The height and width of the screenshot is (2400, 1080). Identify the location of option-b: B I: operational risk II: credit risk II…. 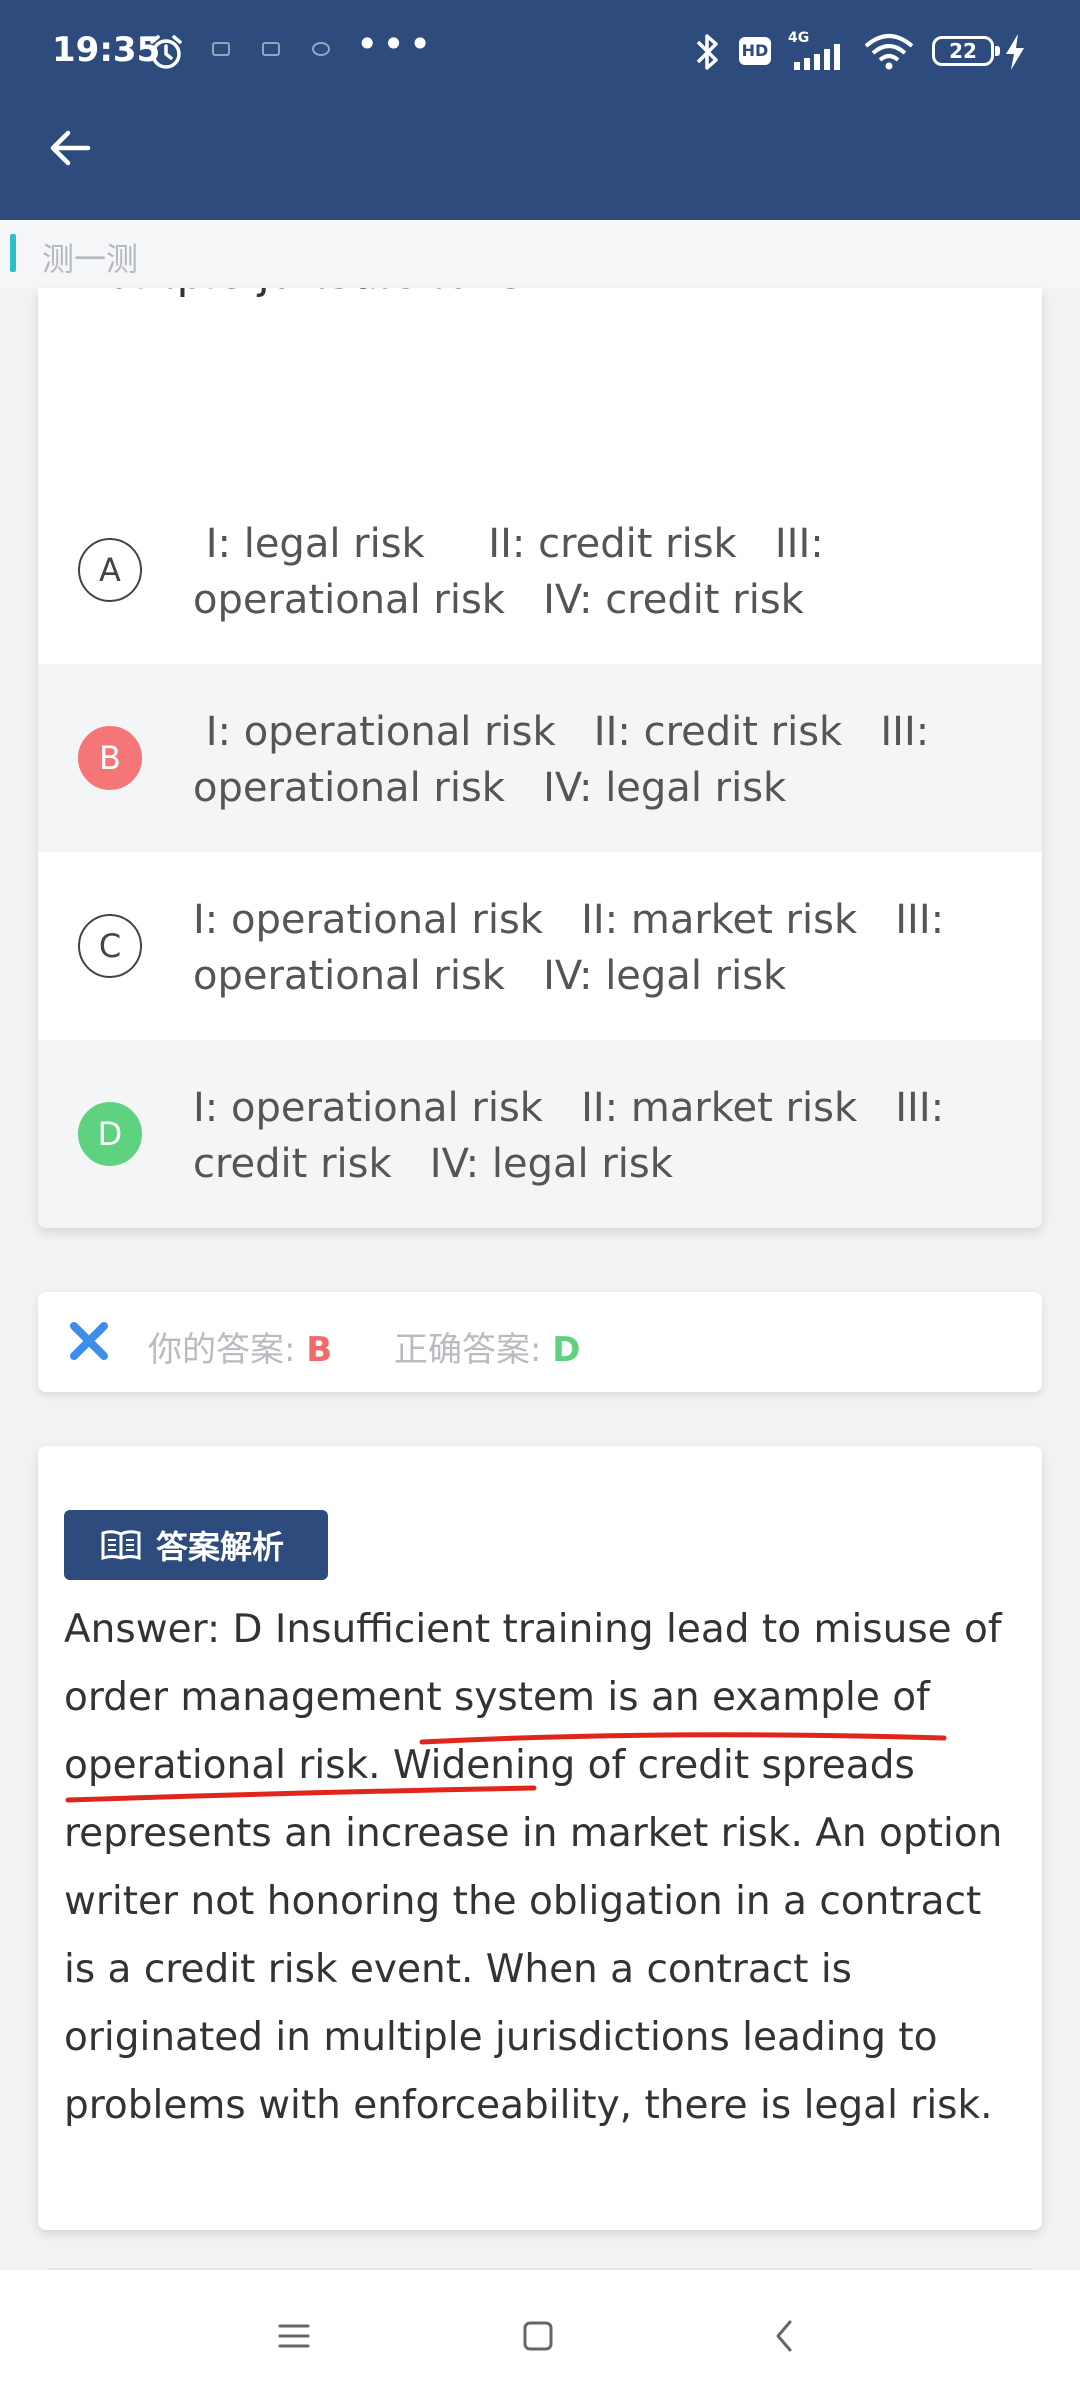
(540, 758).